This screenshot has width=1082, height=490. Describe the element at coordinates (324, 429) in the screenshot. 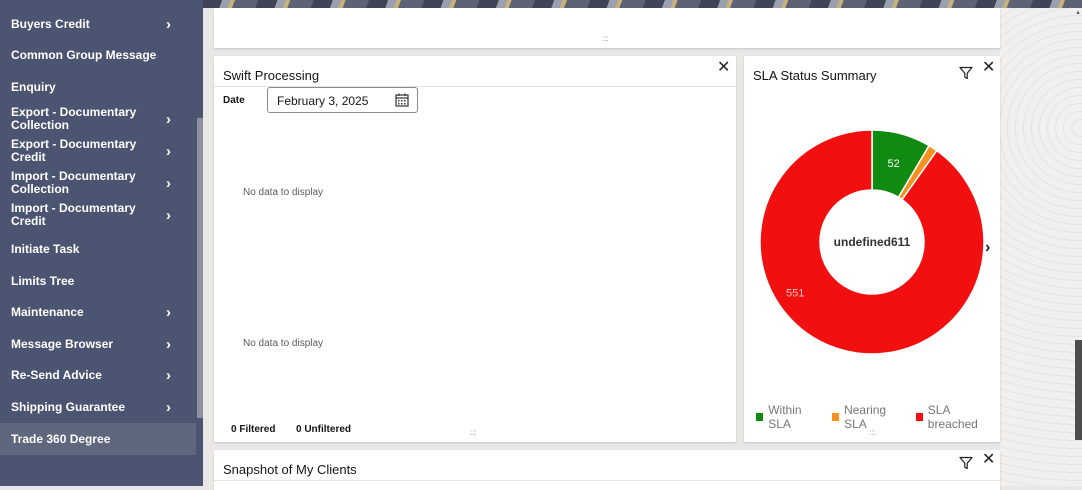

I see `unfiltered-count: 0 Unfiltered` at that location.